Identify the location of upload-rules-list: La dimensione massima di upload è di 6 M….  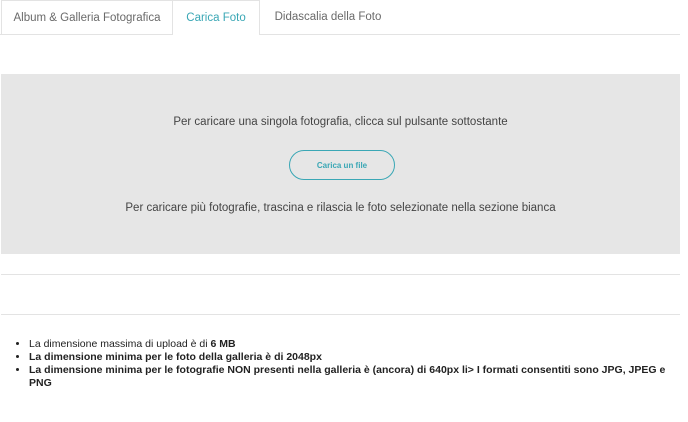
(346, 364).